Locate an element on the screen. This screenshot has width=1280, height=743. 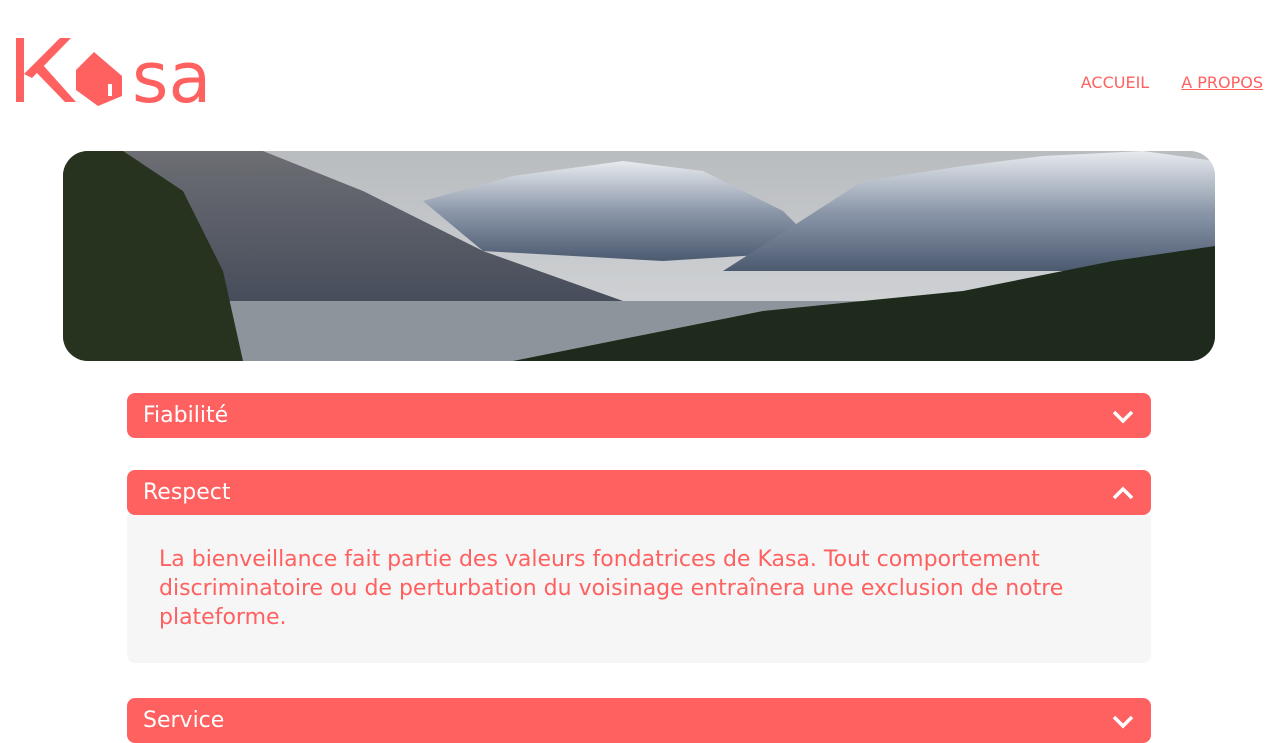
accordion-fiabilite: Fiabilité is located at coordinates (639, 415).